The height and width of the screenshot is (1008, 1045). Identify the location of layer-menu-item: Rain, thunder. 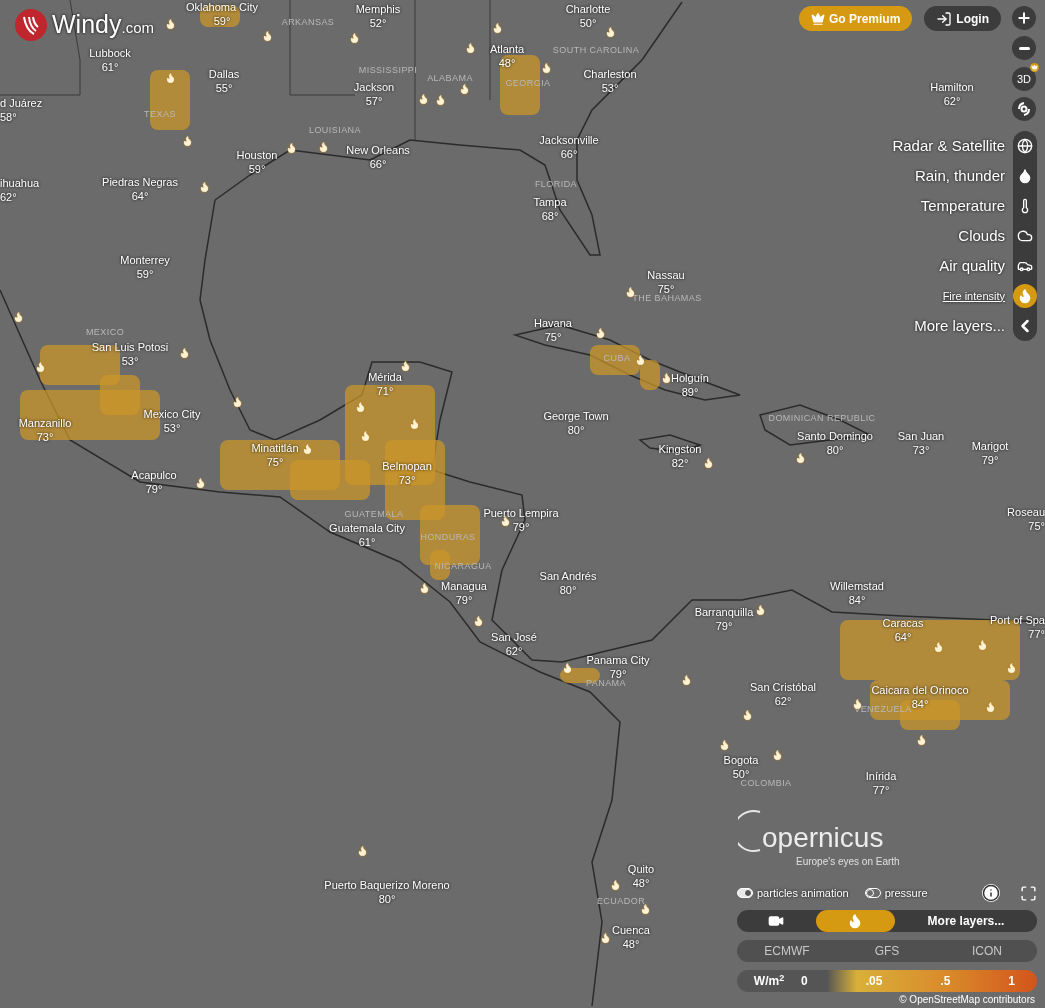
(963, 176).